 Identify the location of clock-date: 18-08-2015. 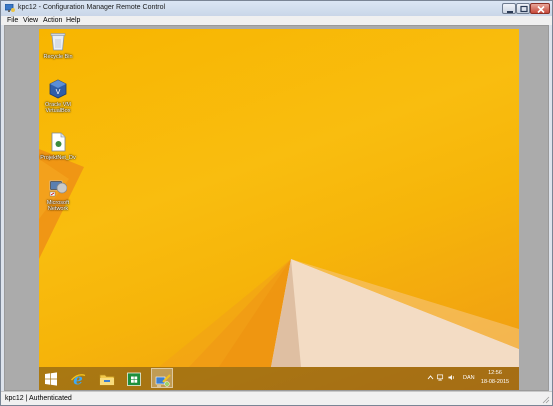
(495, 382).